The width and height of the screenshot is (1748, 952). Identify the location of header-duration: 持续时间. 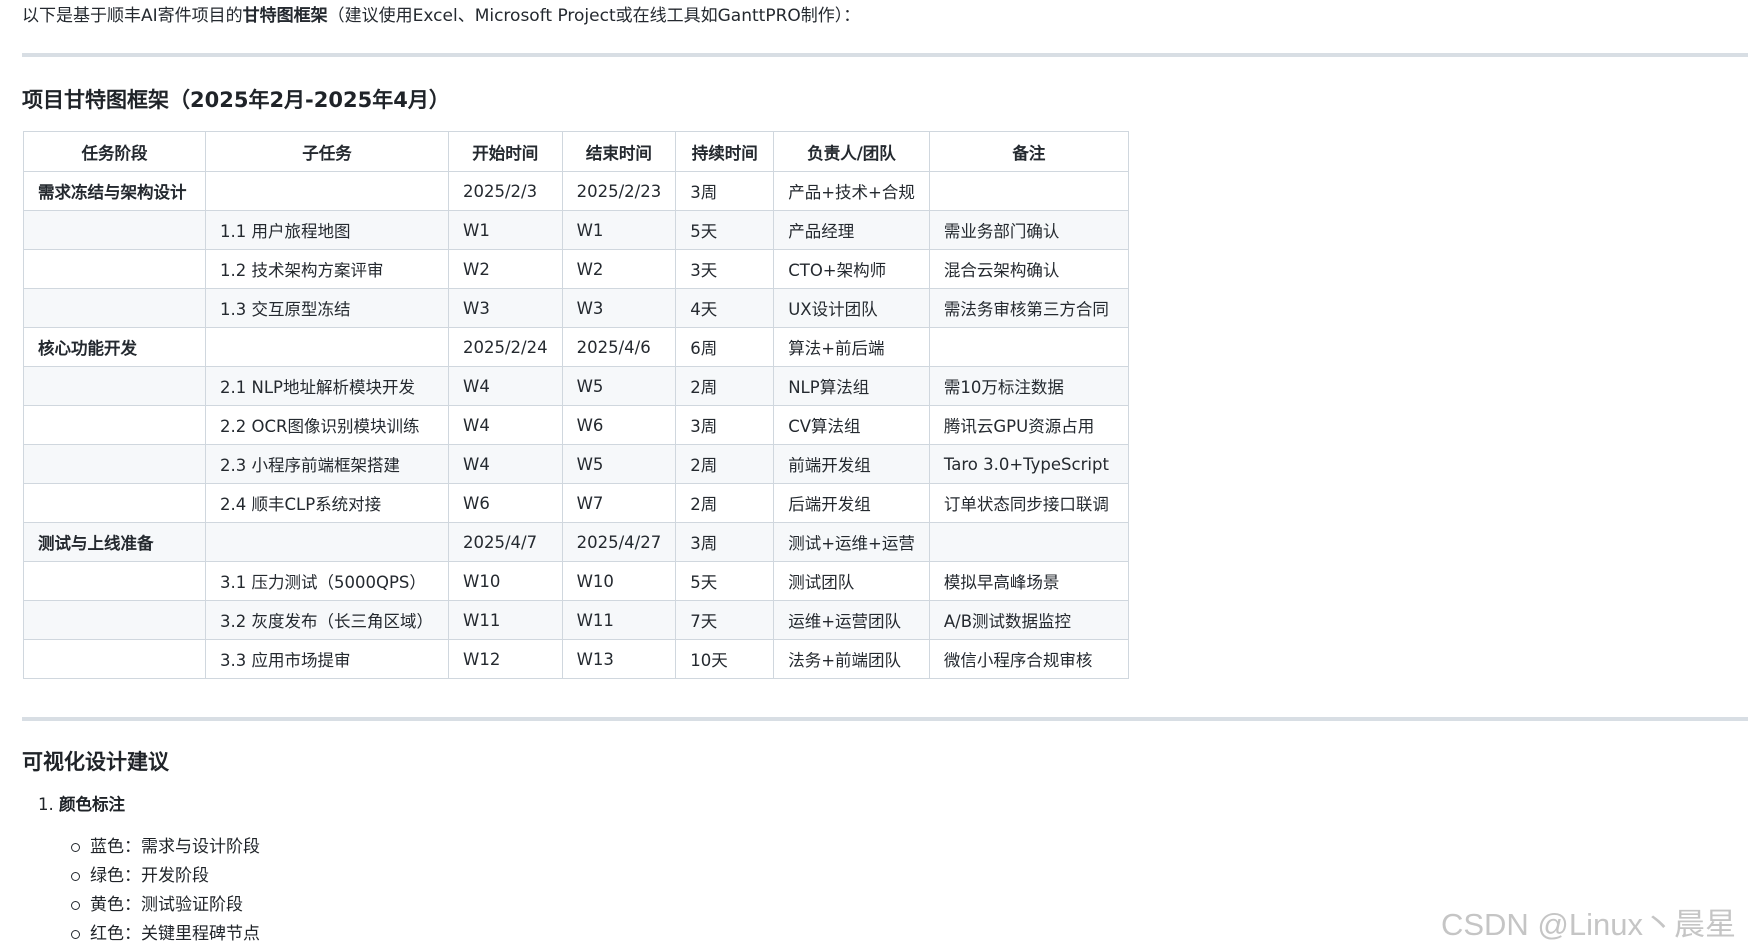
(725, 151).